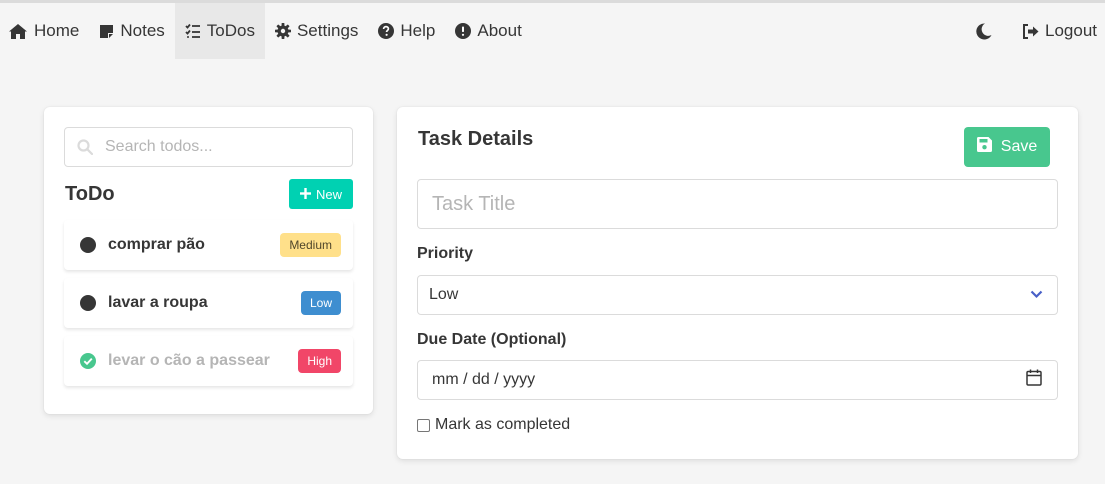 The width and height of the screenshot is (1105, 484). Describe the element at coordinates (106, 31) in the screenshot. I see `sticky-note-icon` at that location.